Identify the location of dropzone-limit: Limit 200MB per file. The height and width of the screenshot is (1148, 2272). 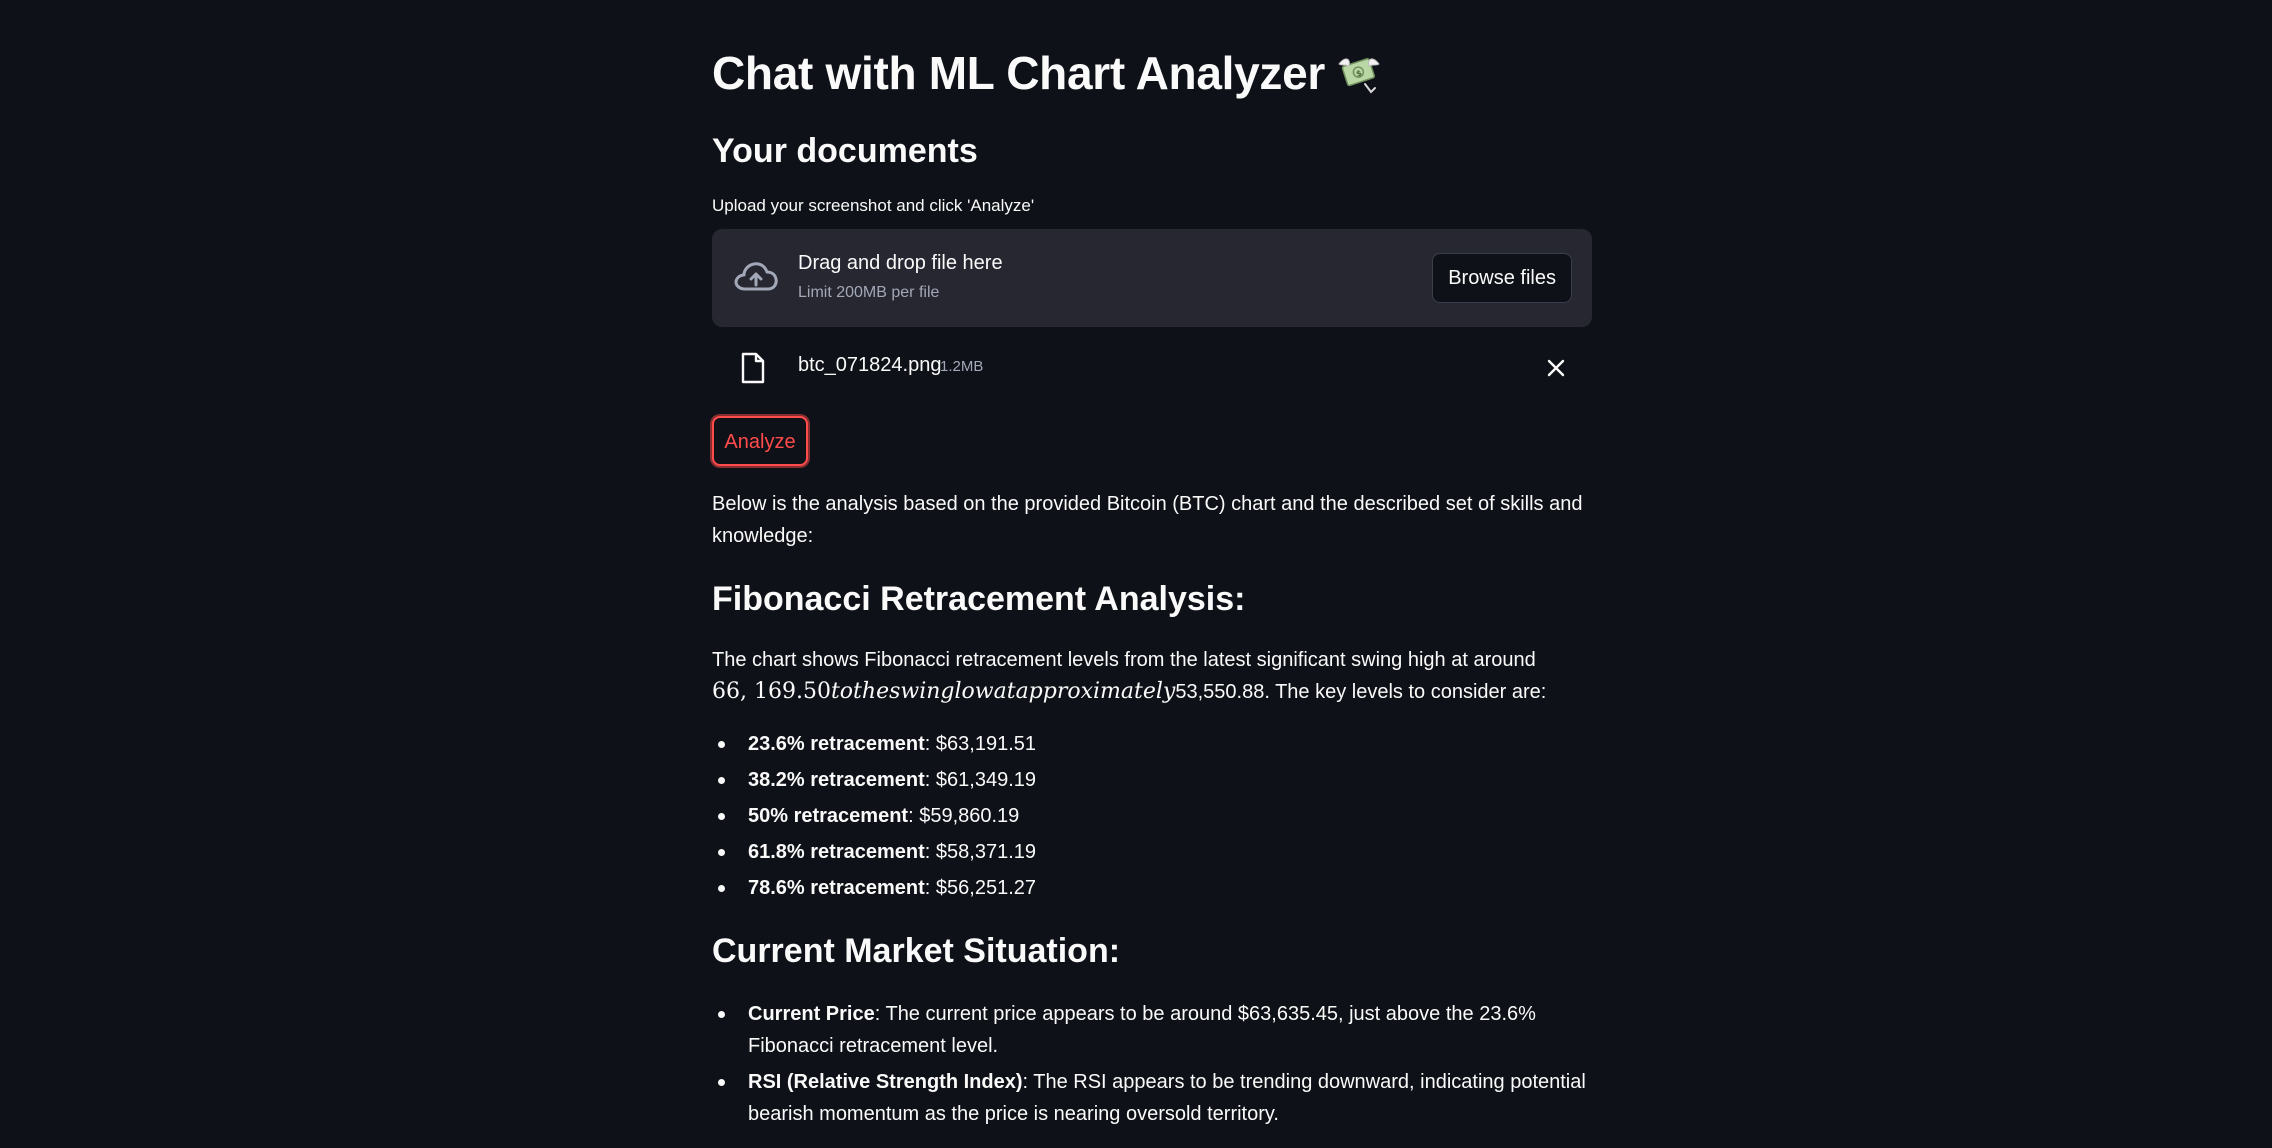
(869, 292).